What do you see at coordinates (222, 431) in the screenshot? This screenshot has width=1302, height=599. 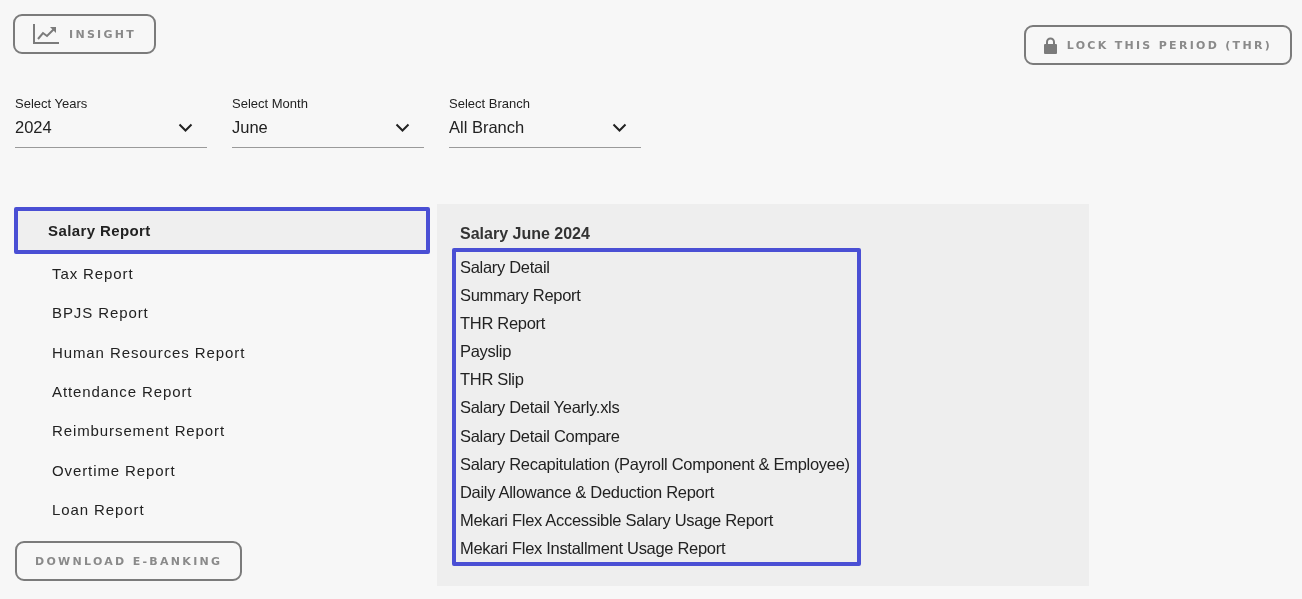 I see `sidebar-item: Reimbursement Report` at bounding box center [222, 431].